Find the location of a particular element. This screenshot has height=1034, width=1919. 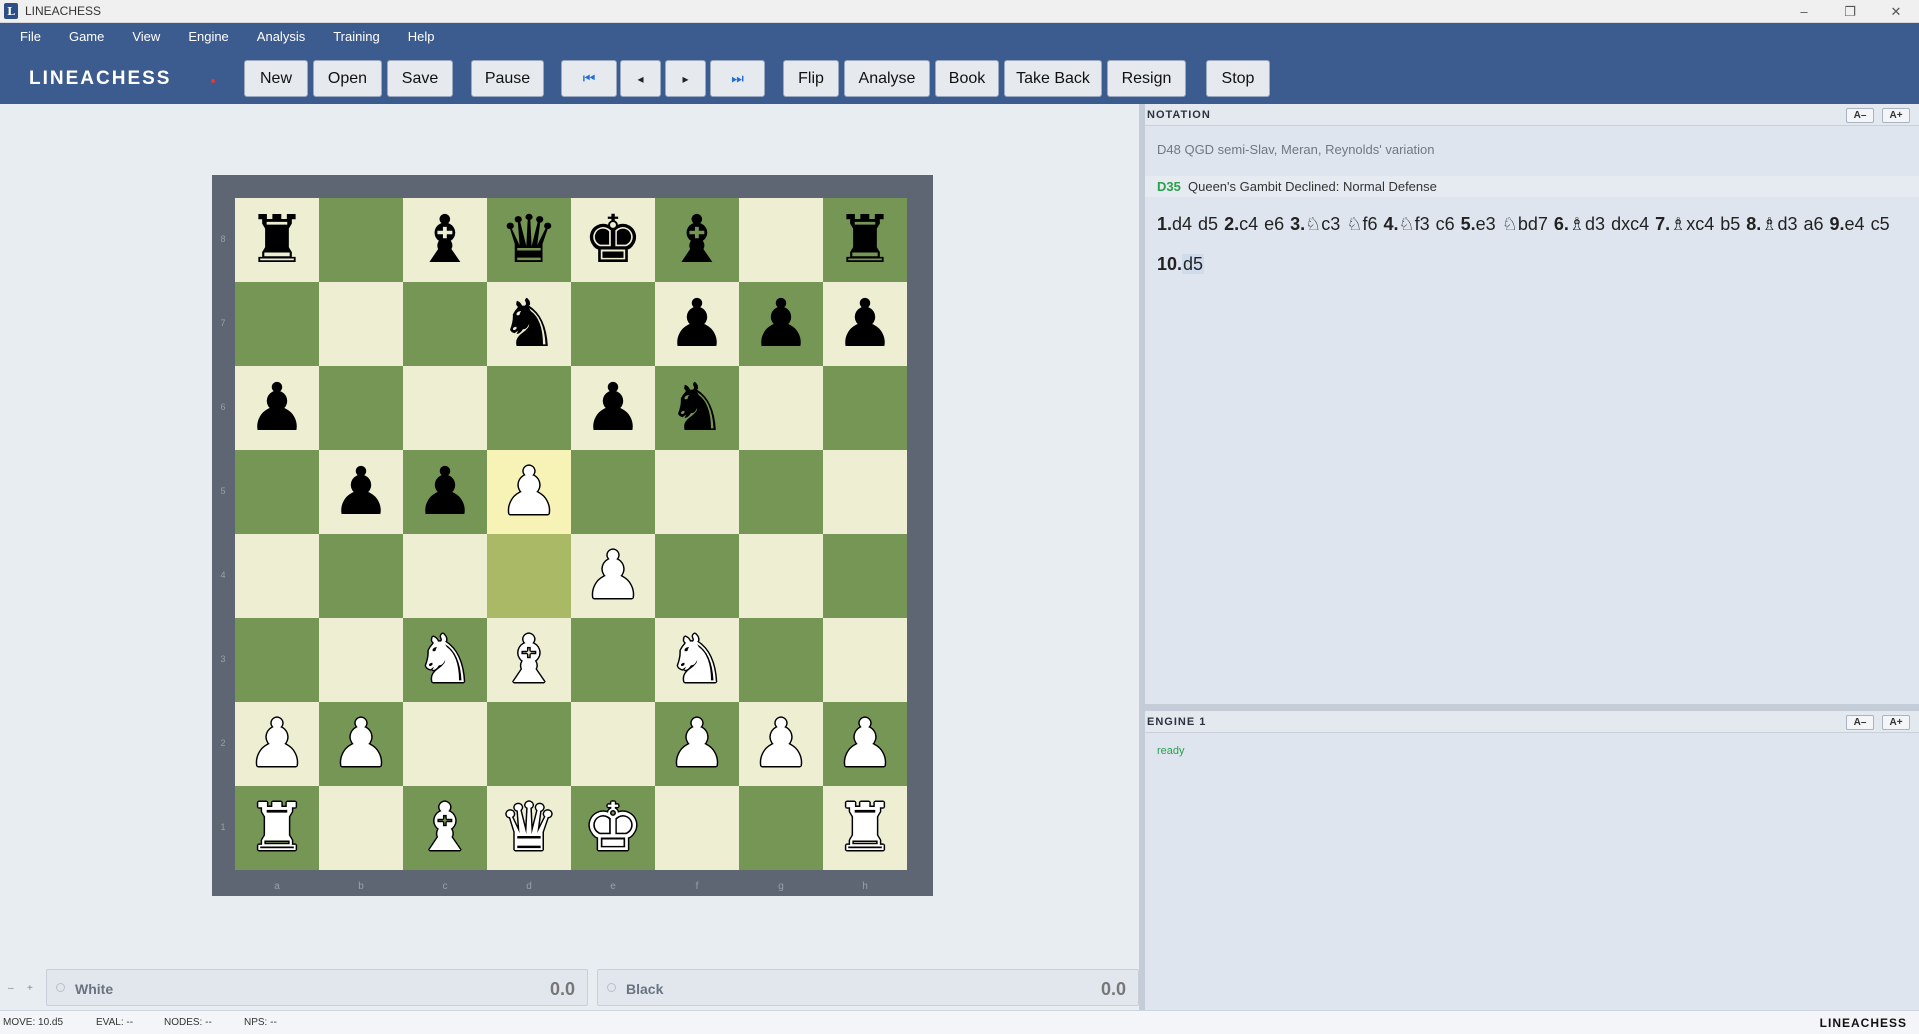

flip-button: Flip is located at coordinates (811, 78).